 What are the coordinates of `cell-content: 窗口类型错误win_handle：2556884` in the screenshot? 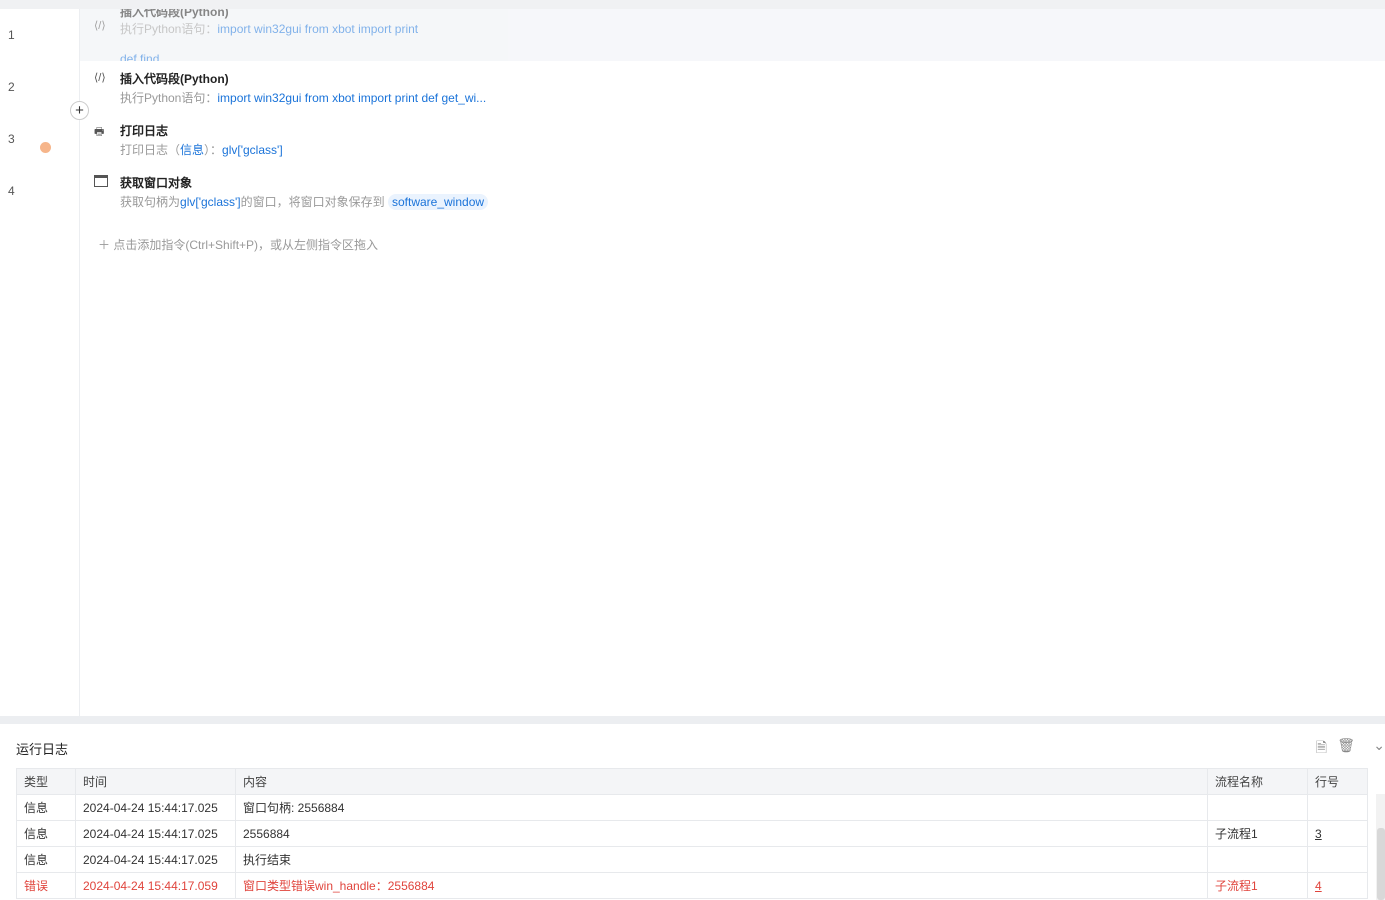 It's located at (721, 885).